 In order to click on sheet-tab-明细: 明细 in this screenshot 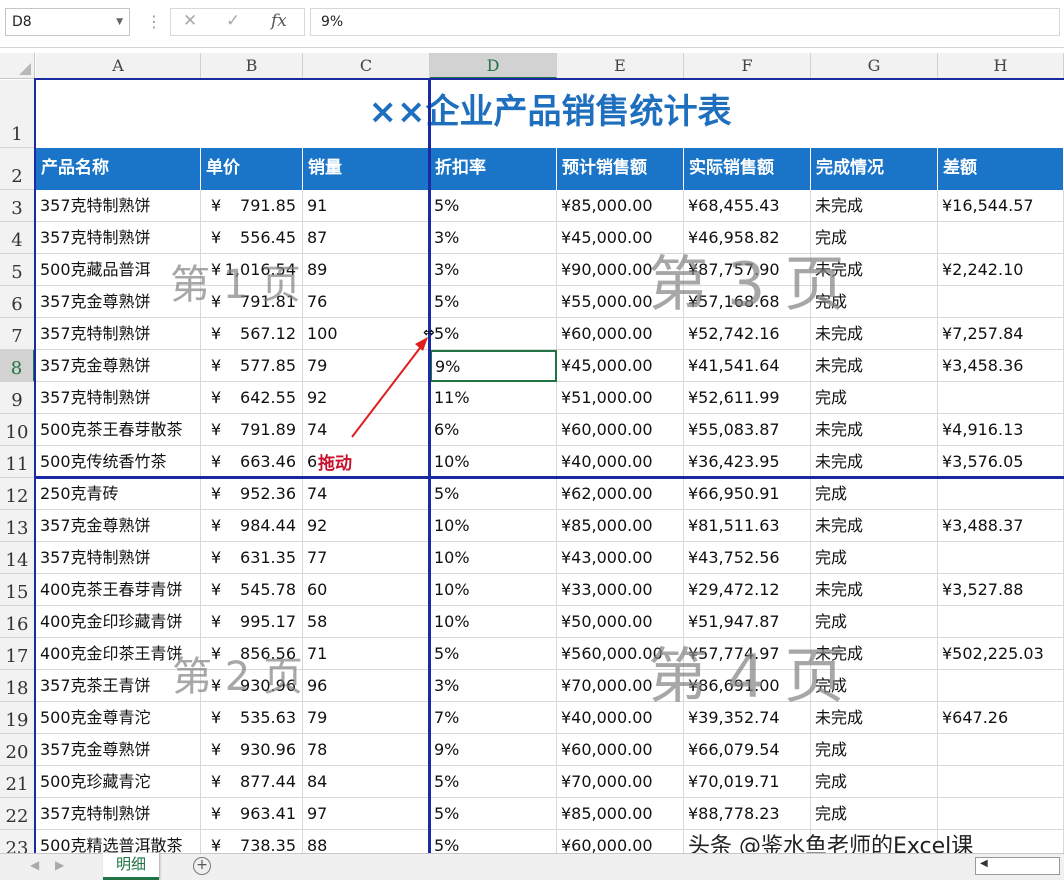, I will do `click(131, 866)`.